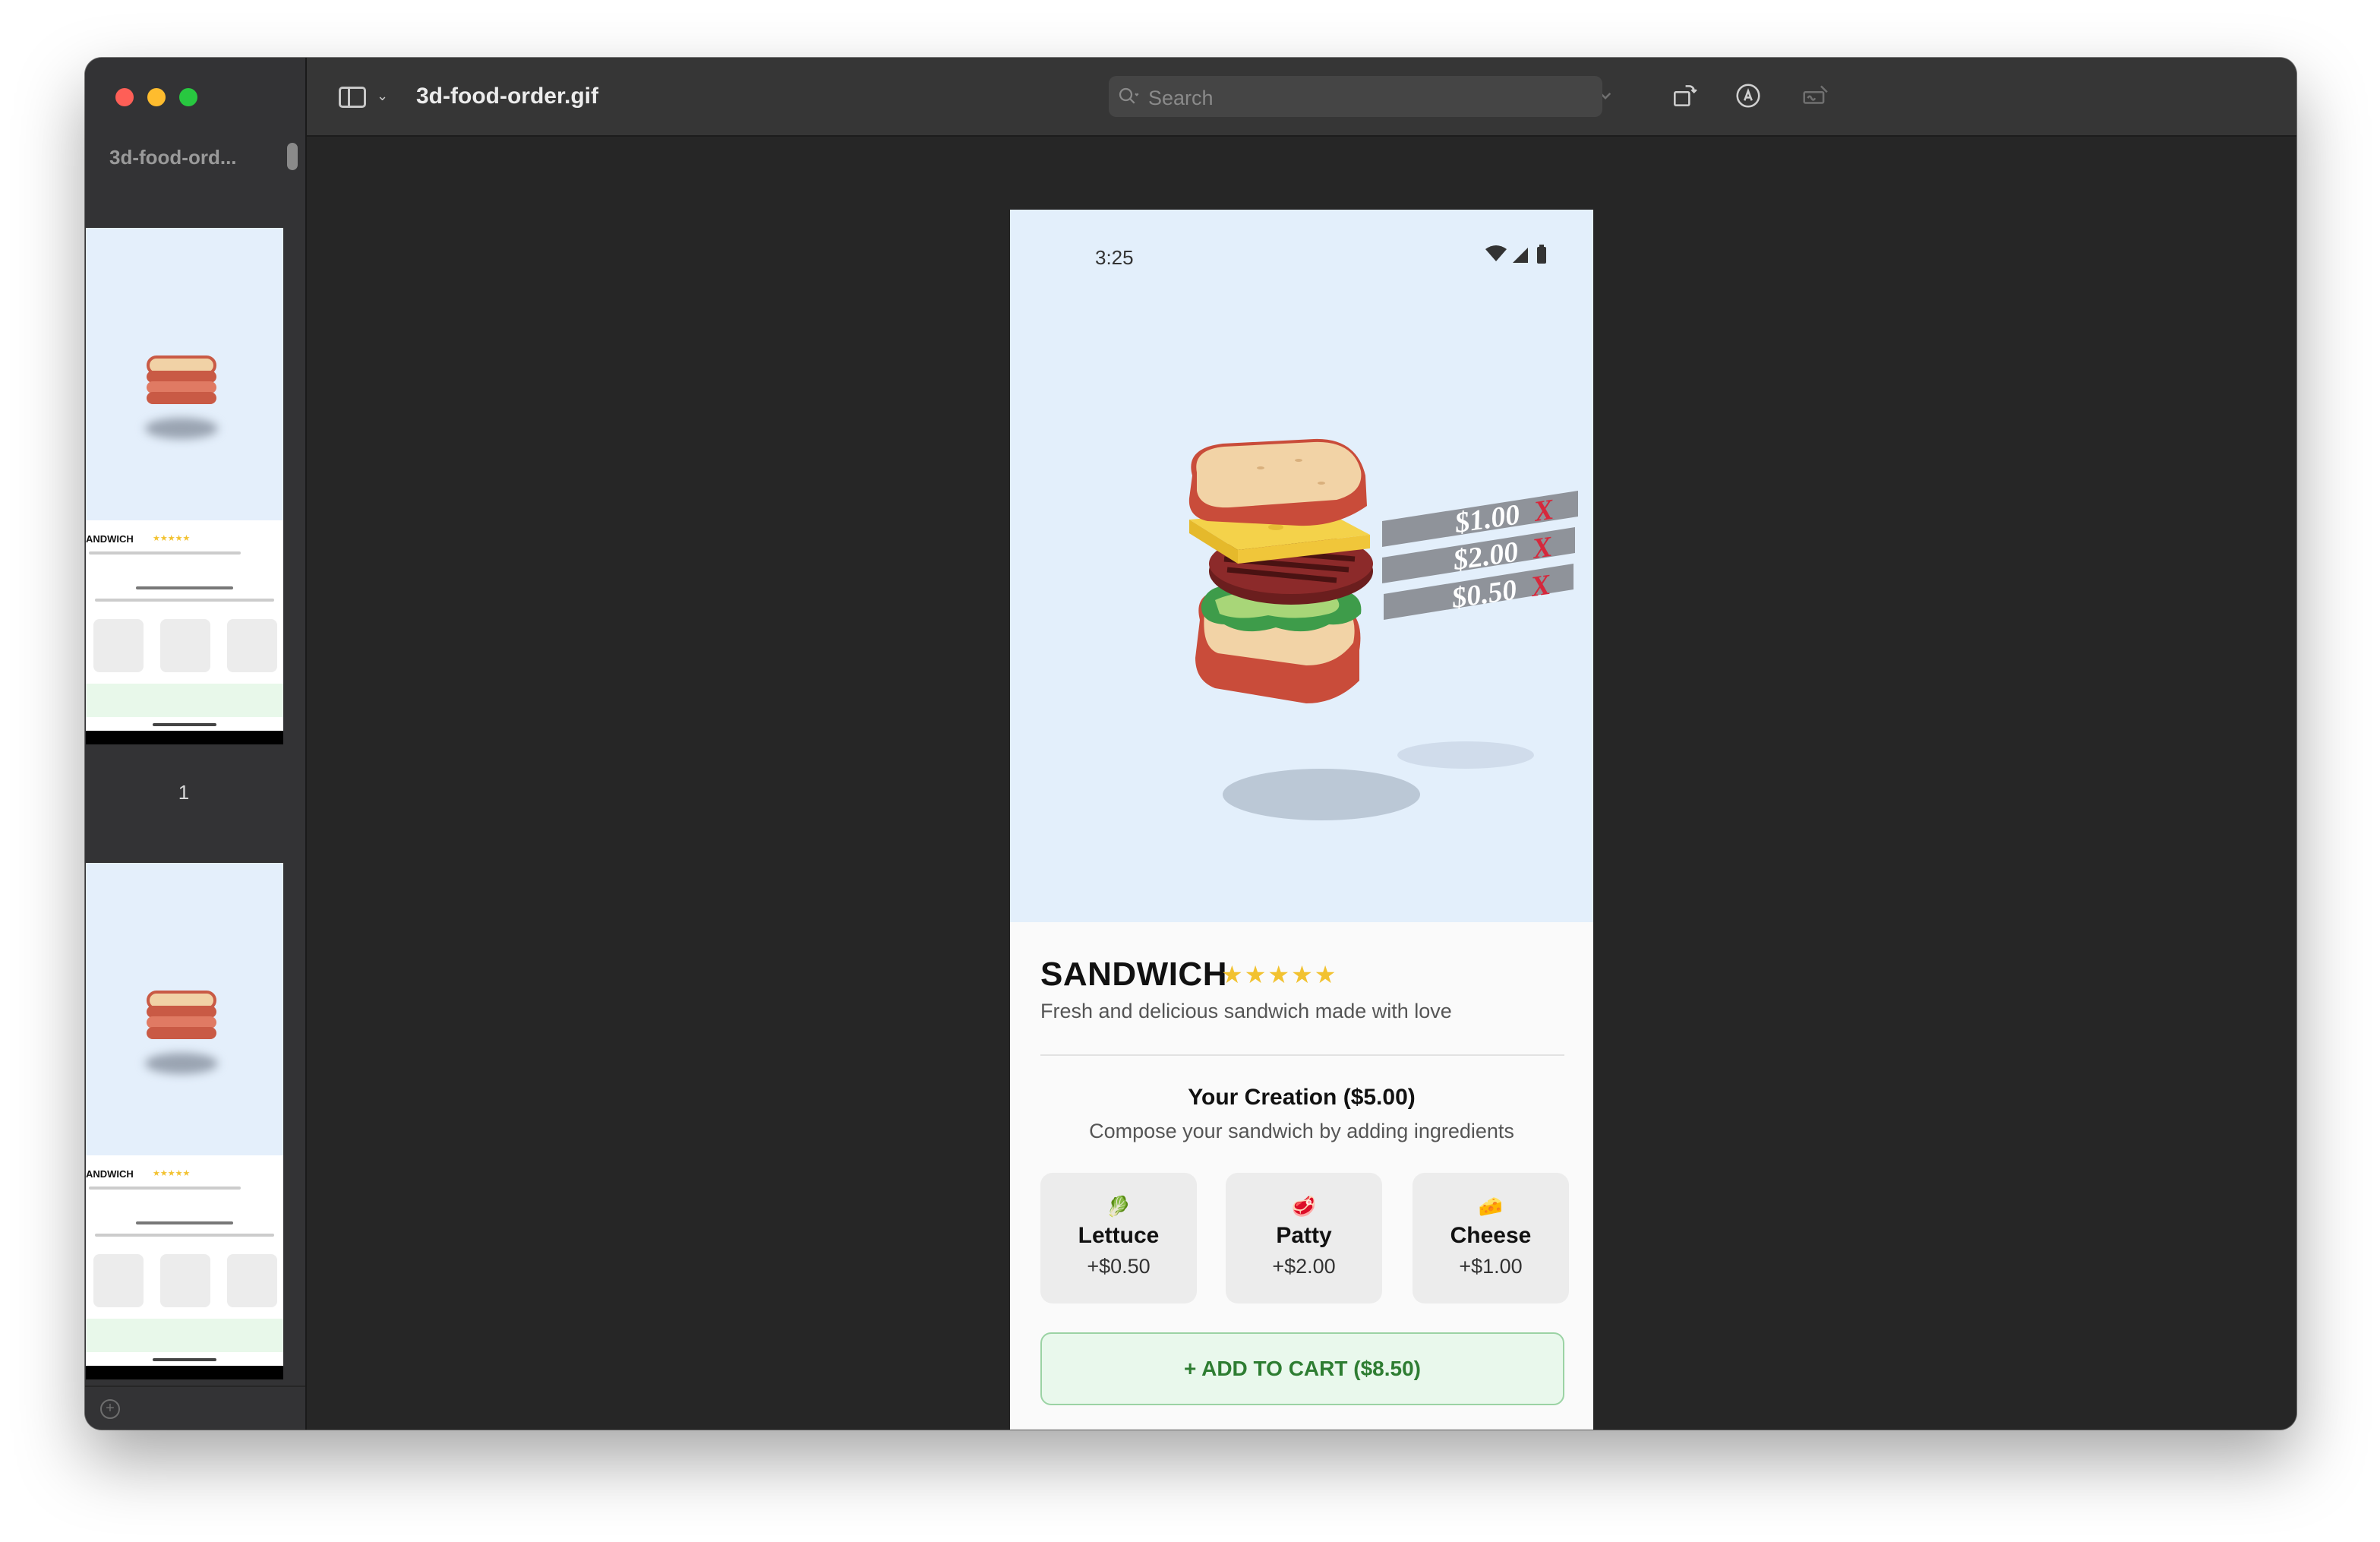 Image resolution: width=2380 pixels, height=1542 pixels. I want to click on cheese-icon: 🧀, so click(1491, 1206).